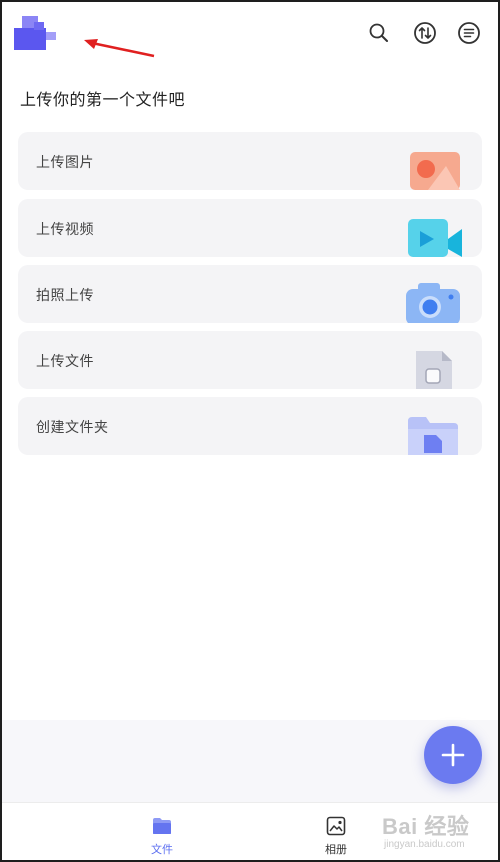 This screenshot has width=500, height=862. Describe the element at coordinates (379, 33) in the screenshot. I see `search-icon` at that location.